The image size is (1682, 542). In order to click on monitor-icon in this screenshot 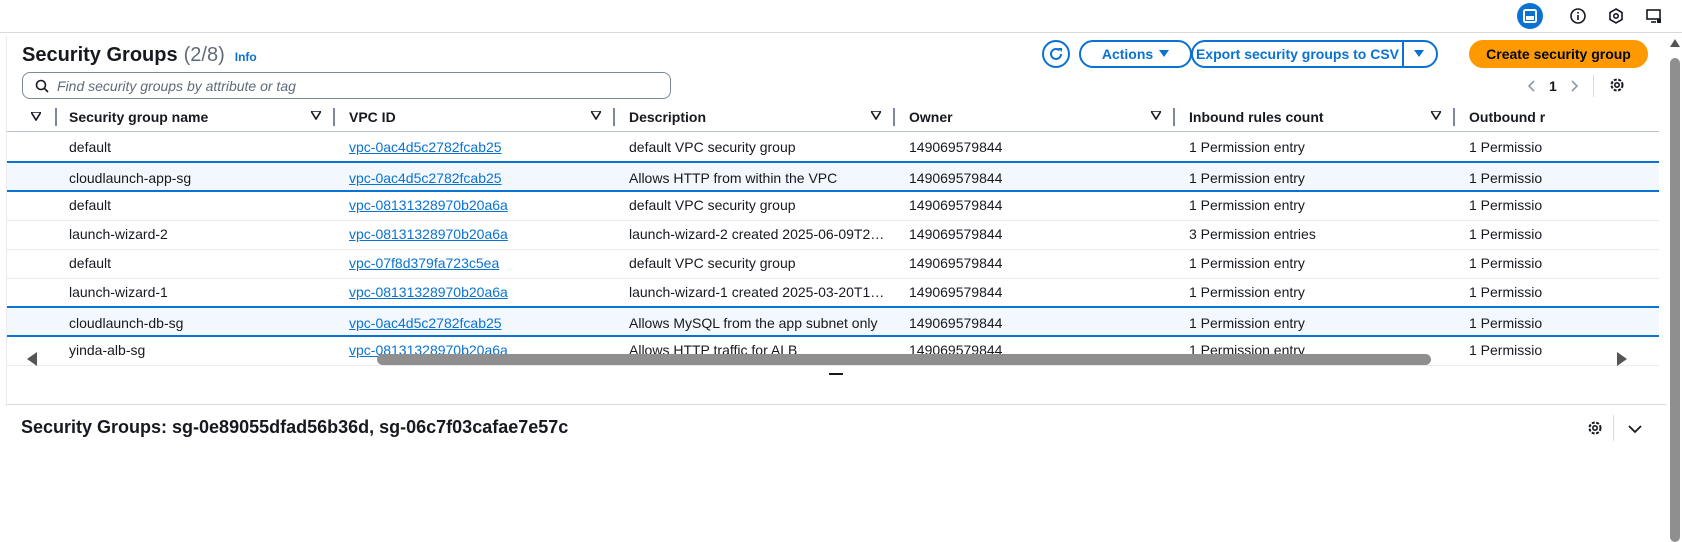, I will do `click(1654, 16)`.